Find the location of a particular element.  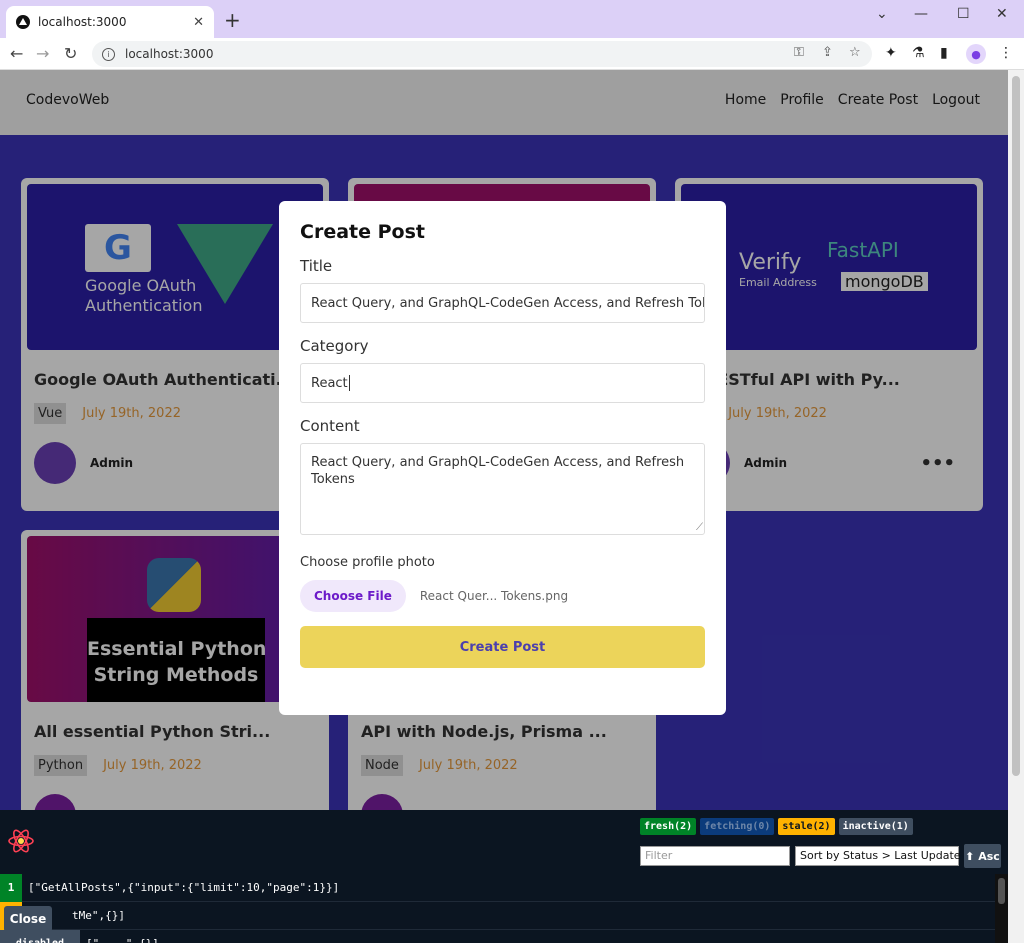

back-icon: ← is located at coordinates (16, 53).